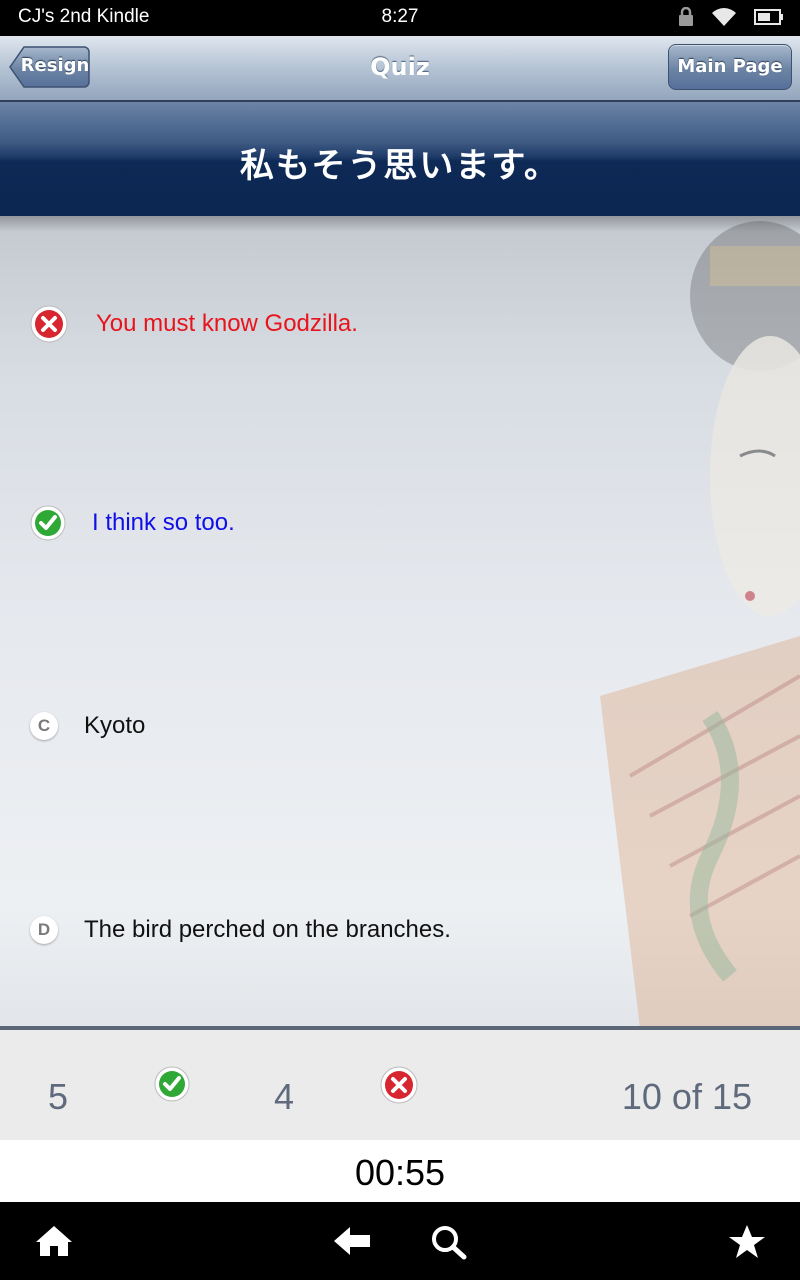 The image size is (800, 1280). Describe the element at coordinates (686, 16) in the screenshot. I see `lock-icon` at that location.